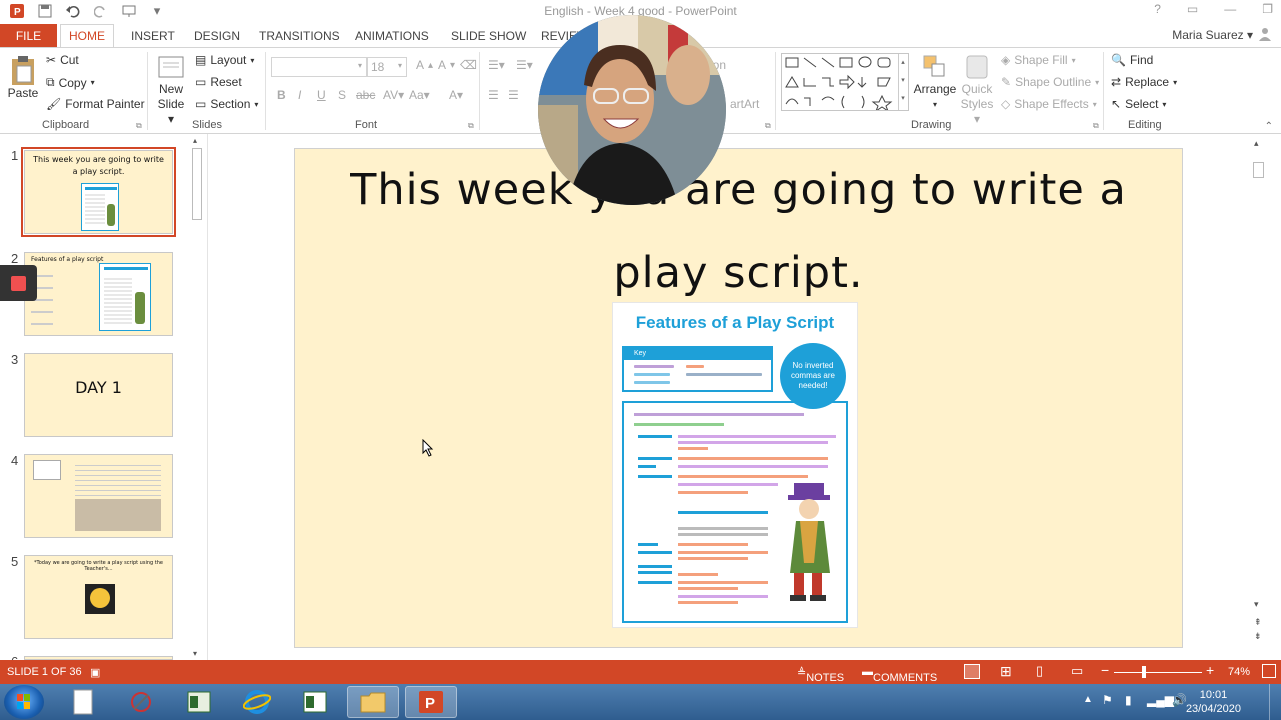  Describe the element at coordinates (496, 65) in the screenshot. I see `bullets-icon: ☰▾` at that location.